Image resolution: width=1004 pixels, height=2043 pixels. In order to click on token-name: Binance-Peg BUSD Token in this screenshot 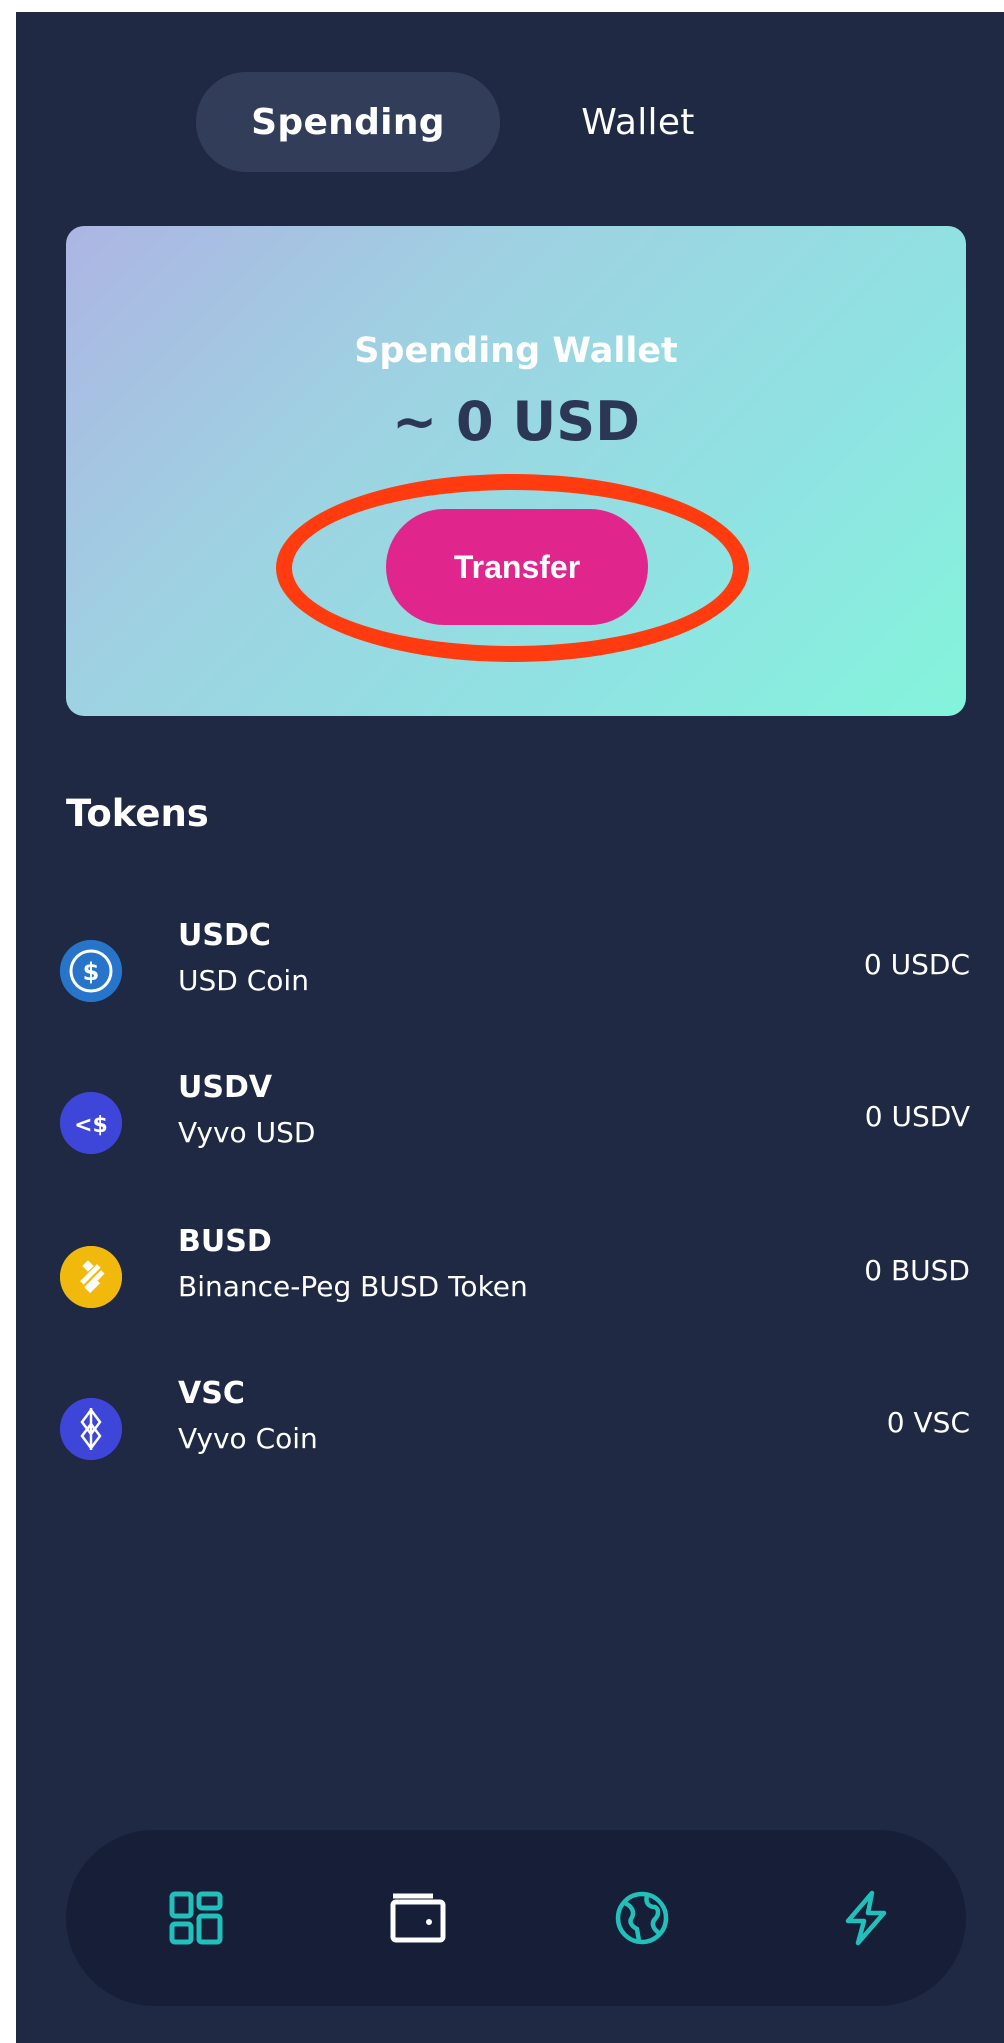, I will do `click(353, 1286)`.